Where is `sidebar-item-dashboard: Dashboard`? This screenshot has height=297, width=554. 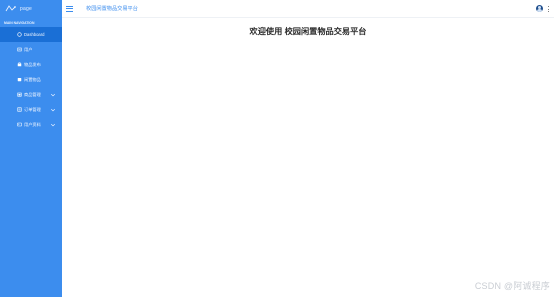 sidebar-item-dashboard: Dashboard is located at coordinates (35, 34).